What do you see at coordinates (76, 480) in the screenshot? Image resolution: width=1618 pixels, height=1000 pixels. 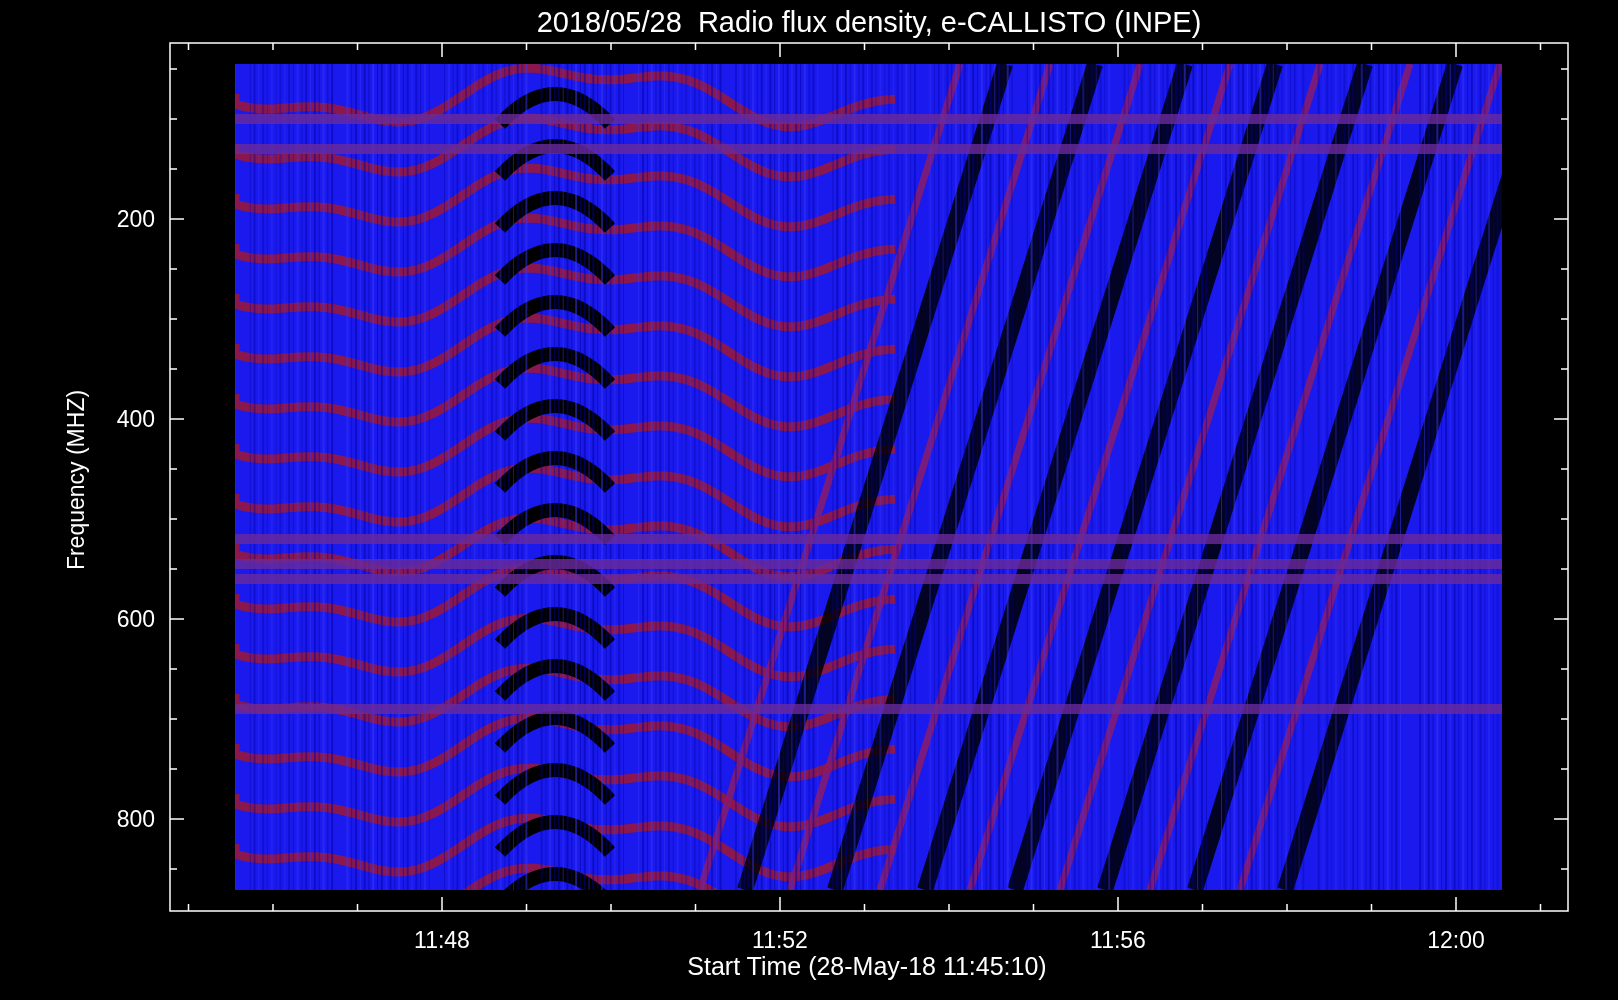 I see `y-axis-label: Frequency (MHZ)` at bounding box center [76, 480].